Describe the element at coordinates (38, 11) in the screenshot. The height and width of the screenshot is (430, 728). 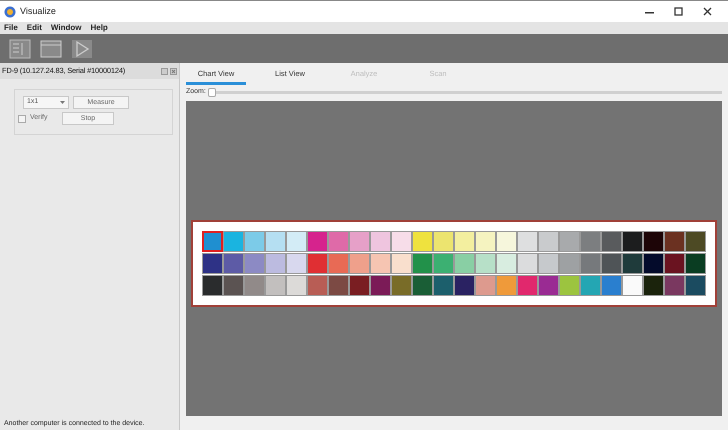
I see `window-title: Visualize` at that location.